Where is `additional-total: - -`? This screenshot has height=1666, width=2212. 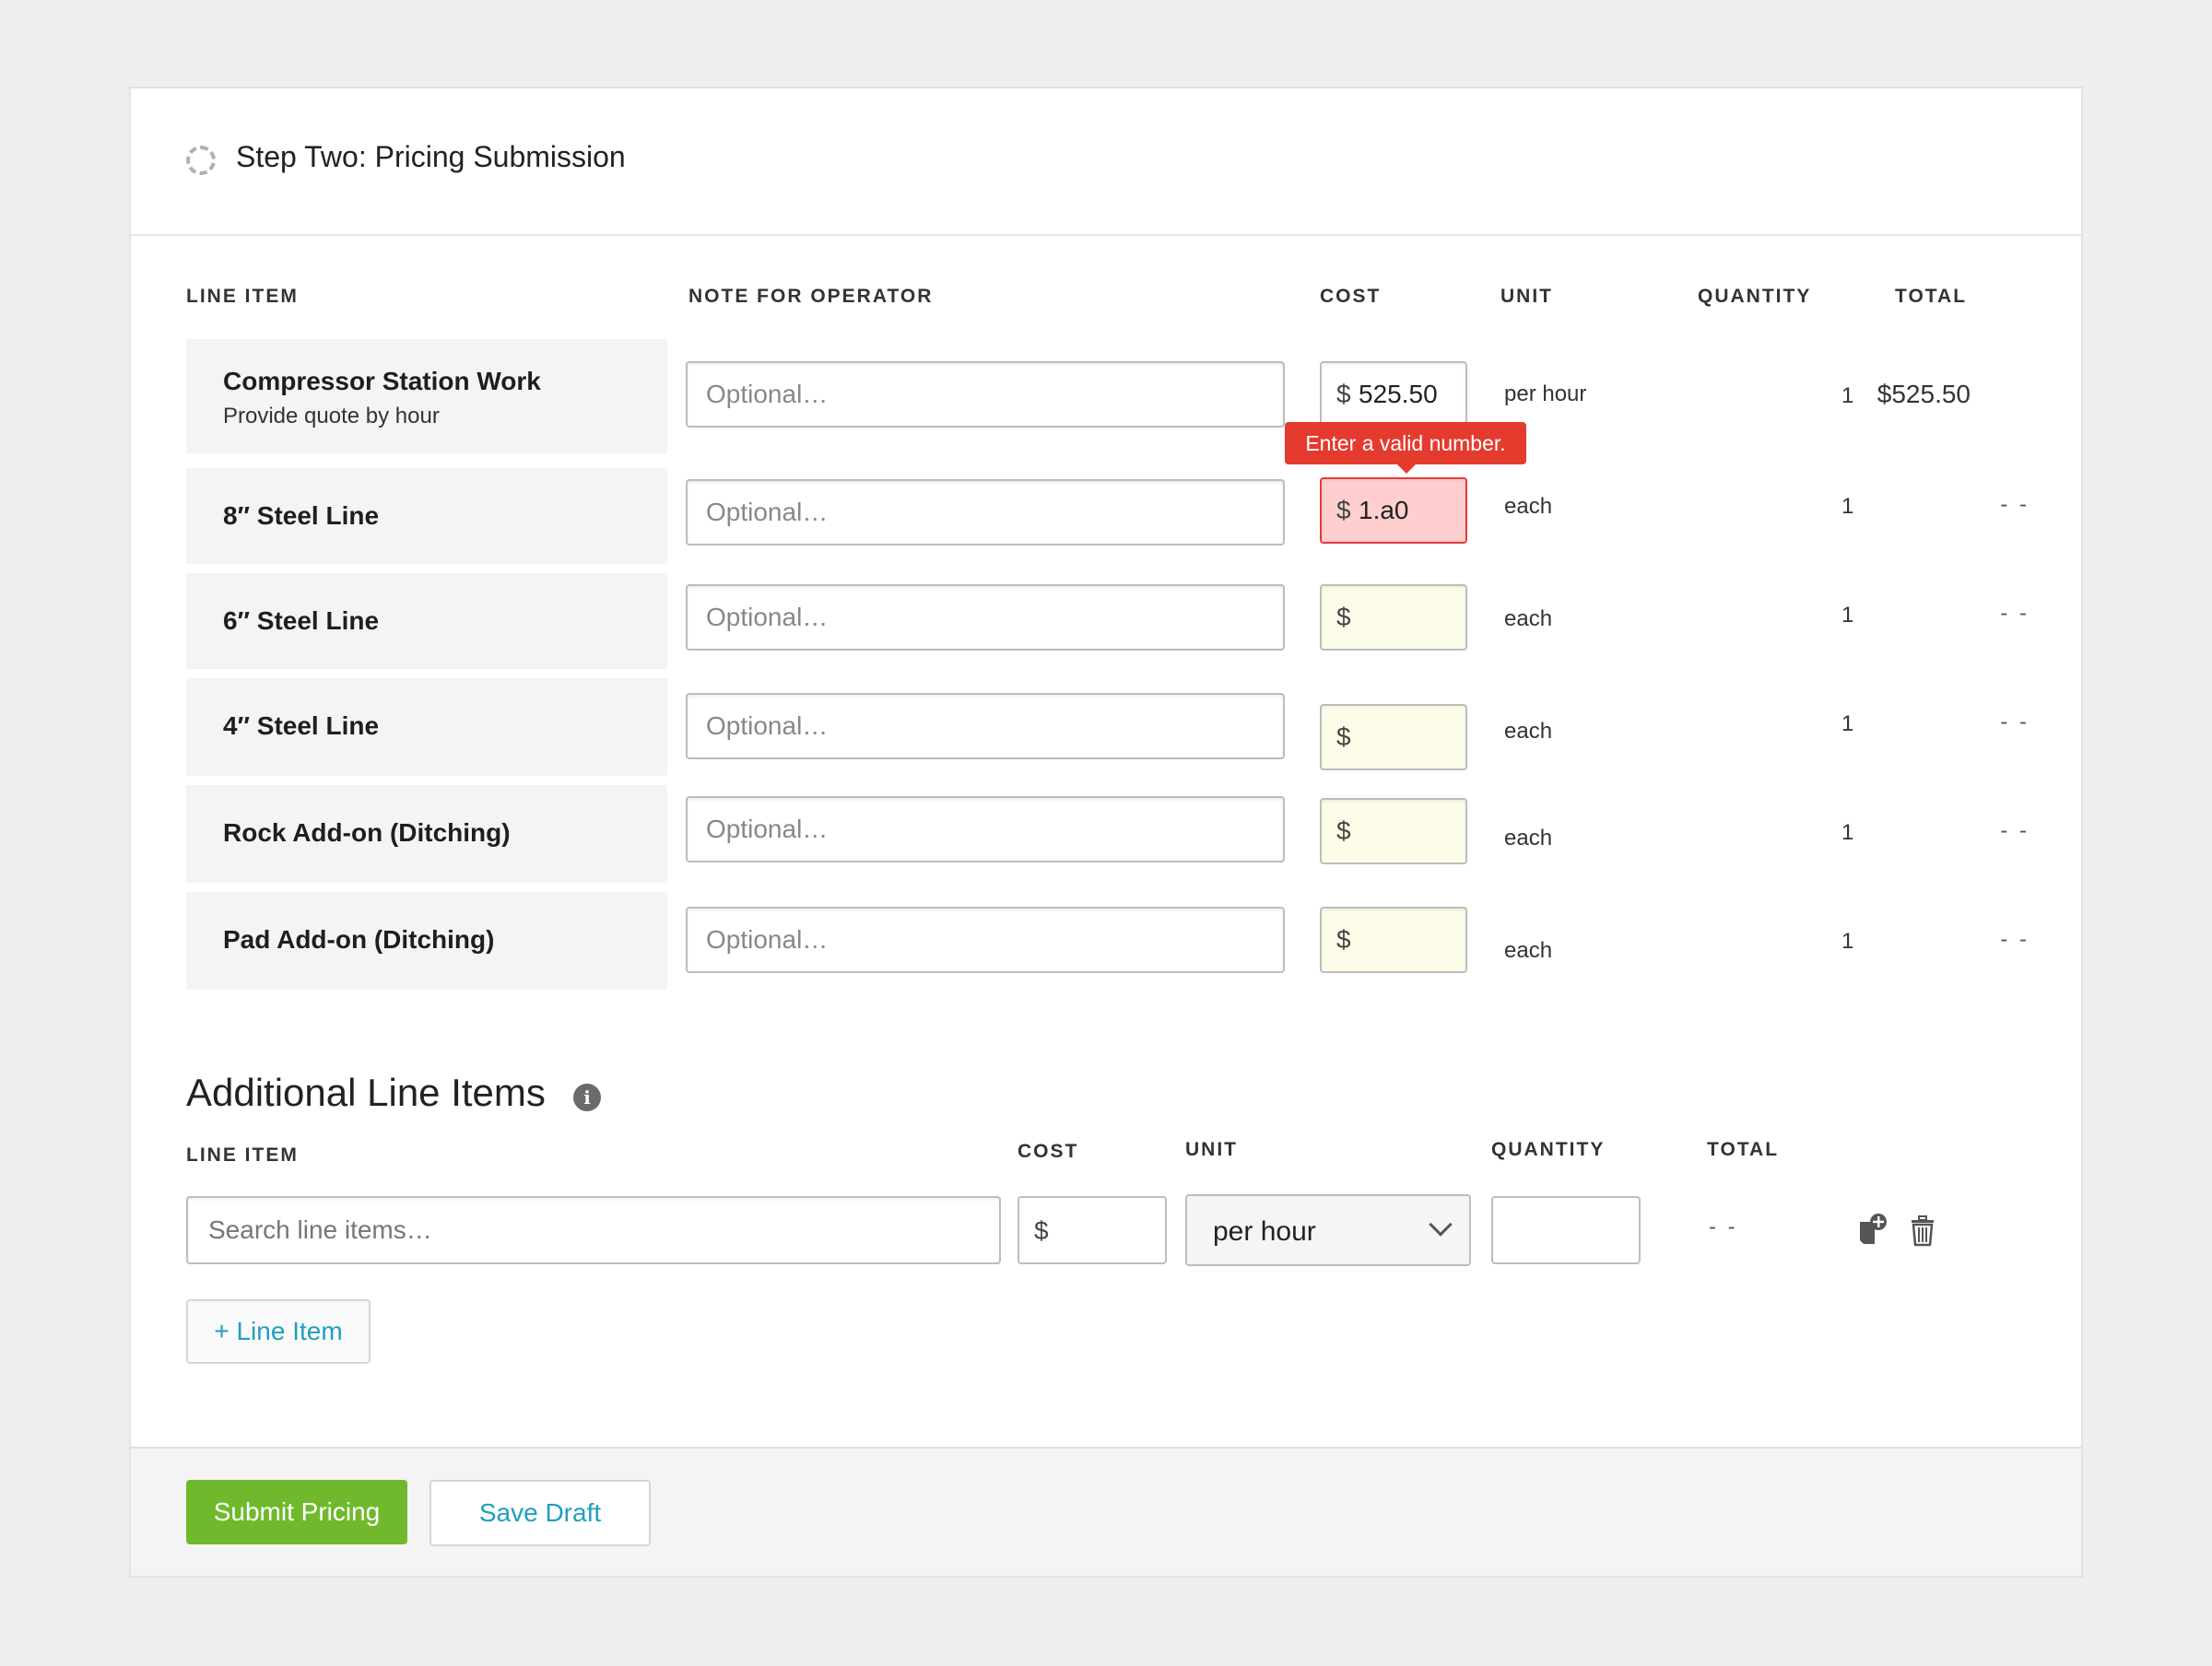
additional-total: - - is located at coordinates (1723, 1226).